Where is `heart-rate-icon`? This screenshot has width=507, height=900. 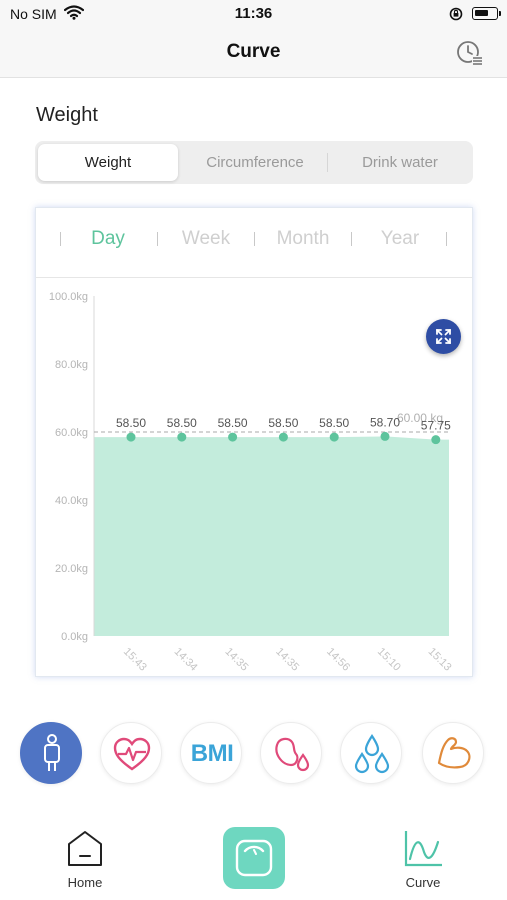
heart-rate-icon is located at coordinates (132, 754).